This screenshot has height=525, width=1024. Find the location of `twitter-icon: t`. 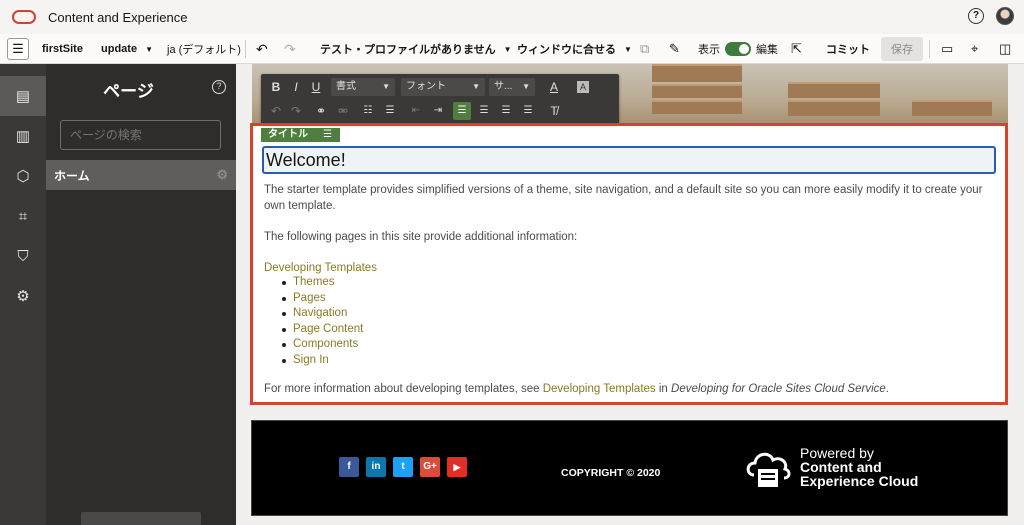

twitter-icon: t is located at coordinates (403, 467).